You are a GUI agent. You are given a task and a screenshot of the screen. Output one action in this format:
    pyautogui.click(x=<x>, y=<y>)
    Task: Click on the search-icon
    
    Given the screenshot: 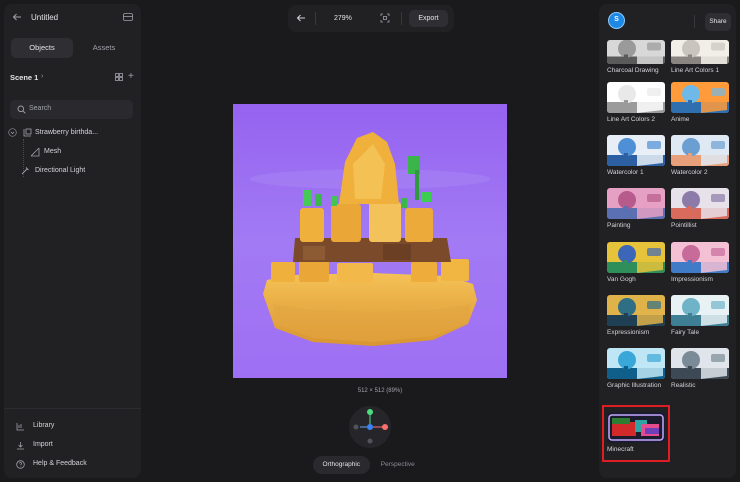 What is the action you would take?
    pyautogui.click(x=21, y=109)
    